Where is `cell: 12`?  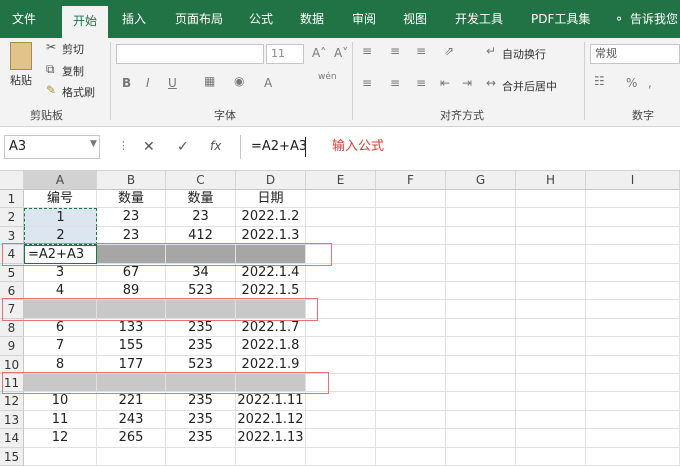 cell: 12 is located at coordinates (60, 438).